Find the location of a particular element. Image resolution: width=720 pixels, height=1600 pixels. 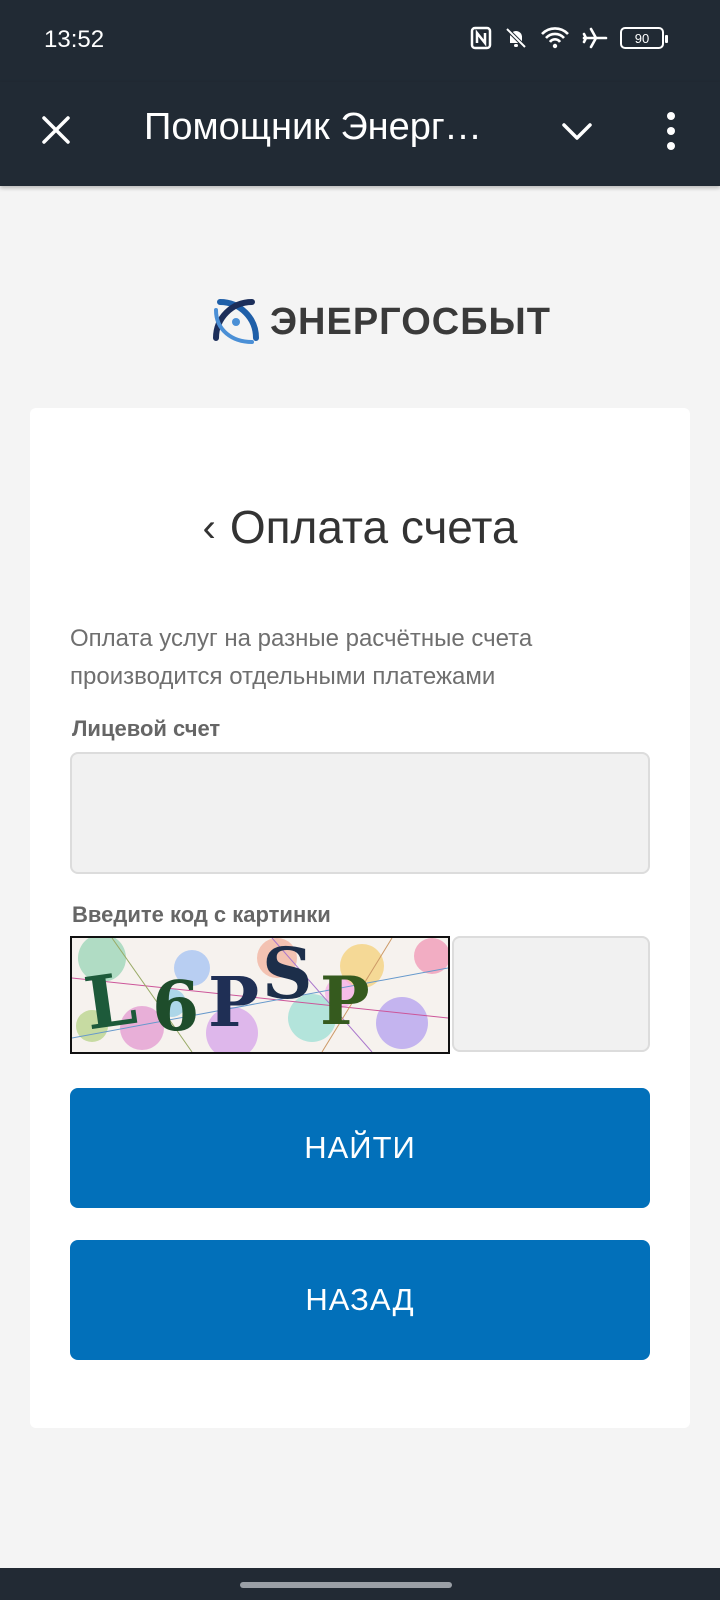

brand-name: ЭНЕРГОСБЫТ is located at coordinates (410, 321).